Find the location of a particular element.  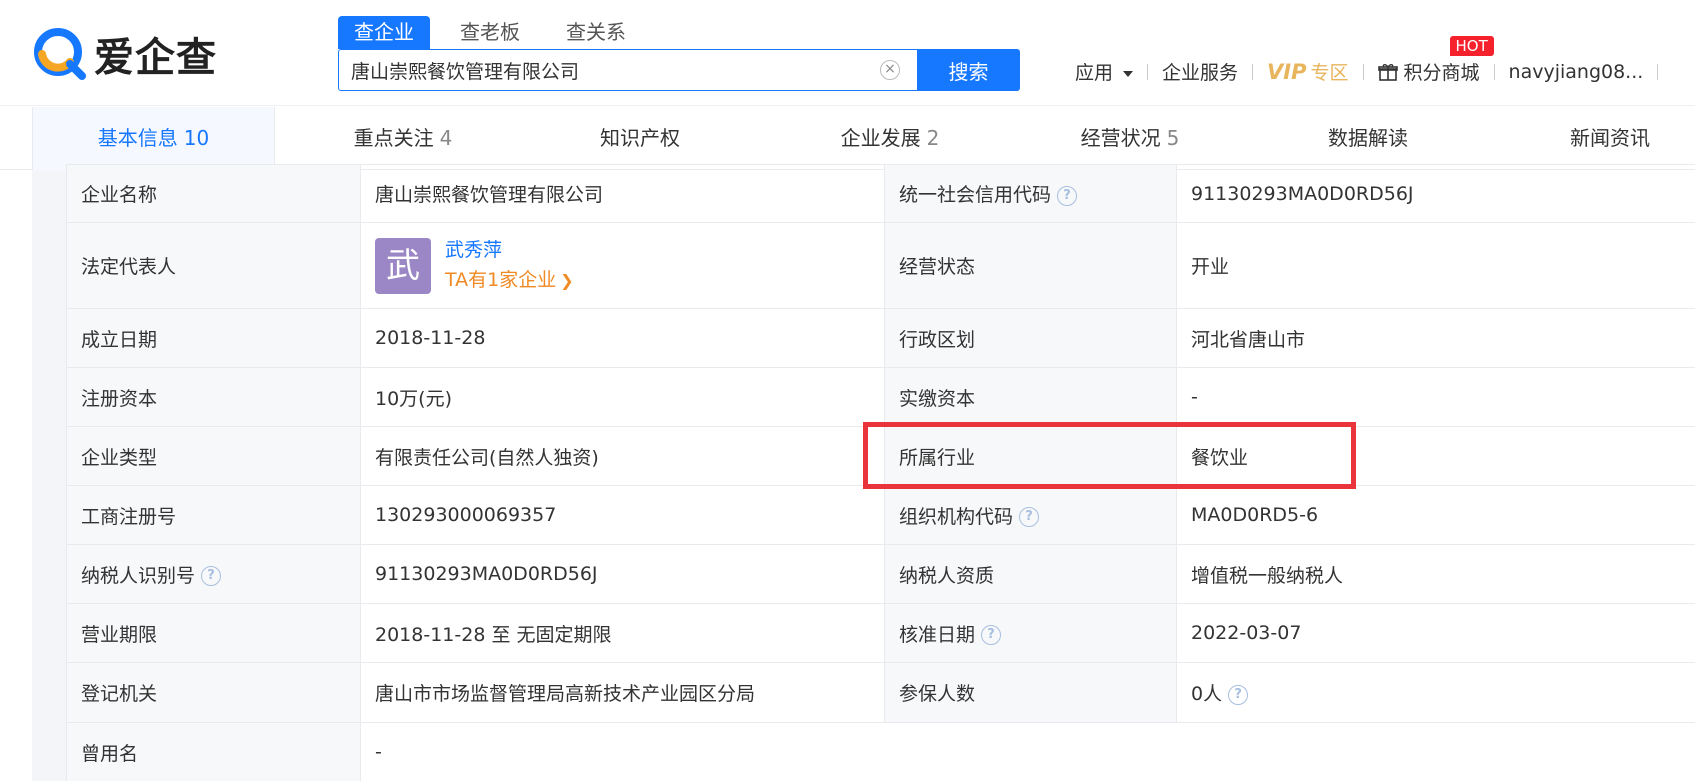

nav-services: 企业服务 is located at coordinates (1200, 71).